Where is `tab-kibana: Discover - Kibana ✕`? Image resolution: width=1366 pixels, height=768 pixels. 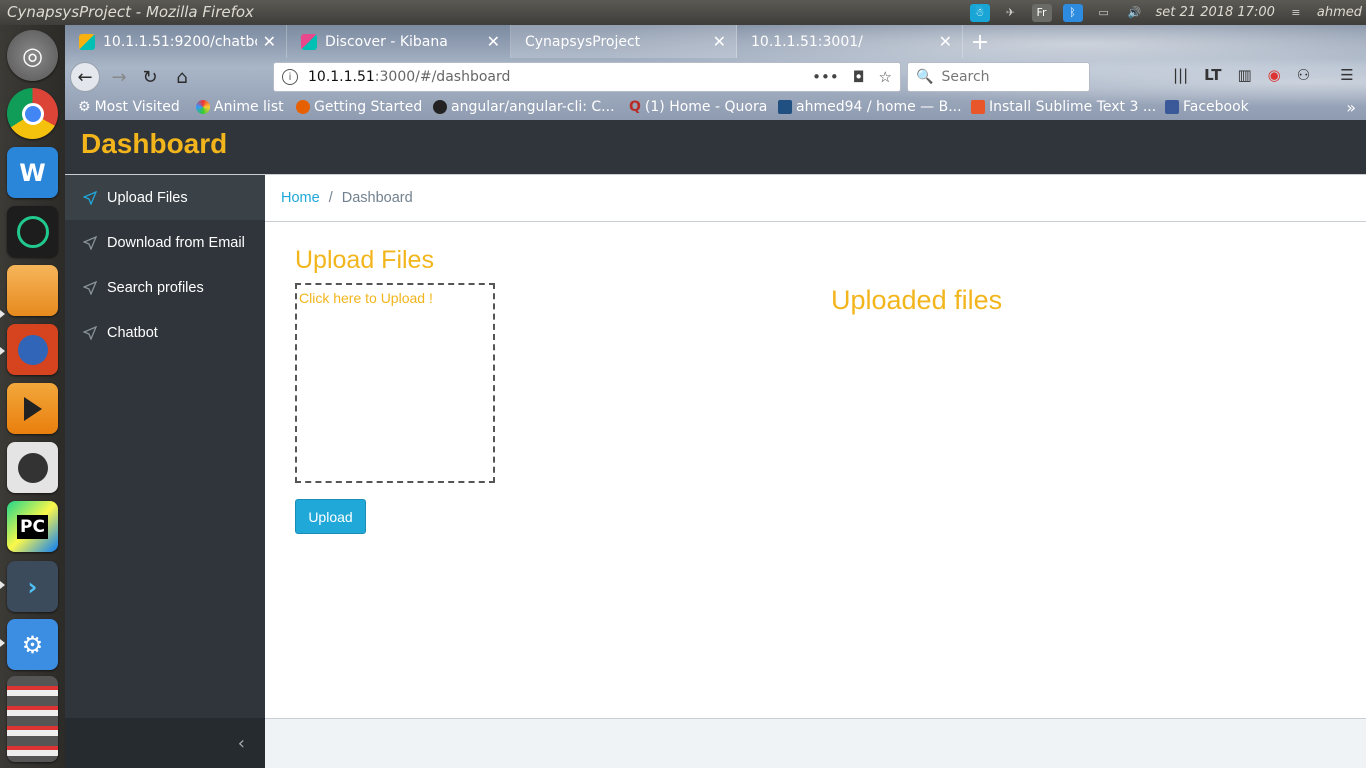
tab-kibana: Discover - Kibana ✕ is located at coordinates (399, 41).